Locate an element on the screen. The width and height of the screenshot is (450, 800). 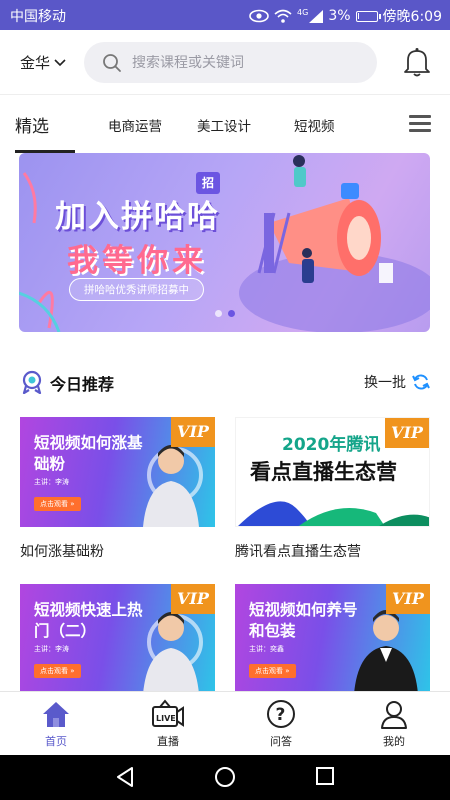
nav-label: 问答 is located at coordinates (281, 741).